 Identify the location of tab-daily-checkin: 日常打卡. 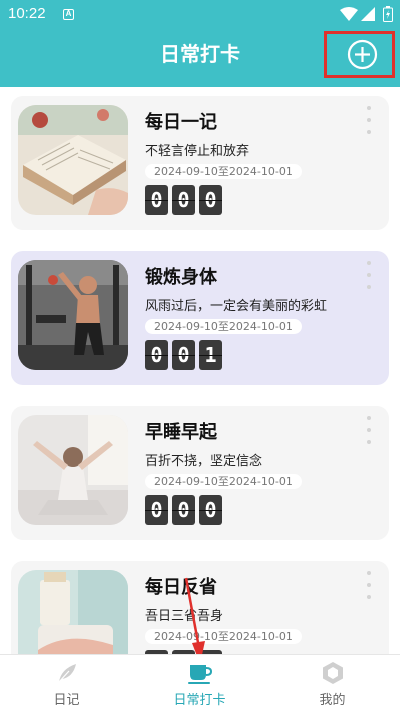
(199, 683).